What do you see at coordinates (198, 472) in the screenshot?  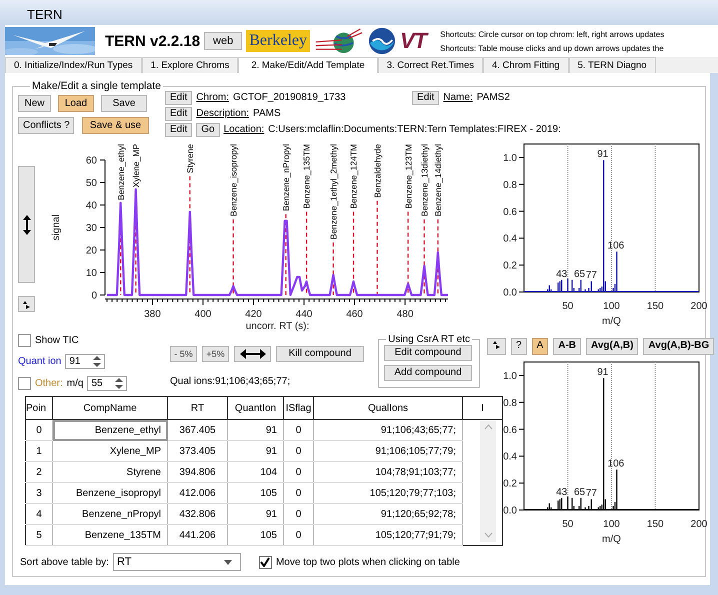 I see `table-cell: 394.806` at bounding box center [198, 472].